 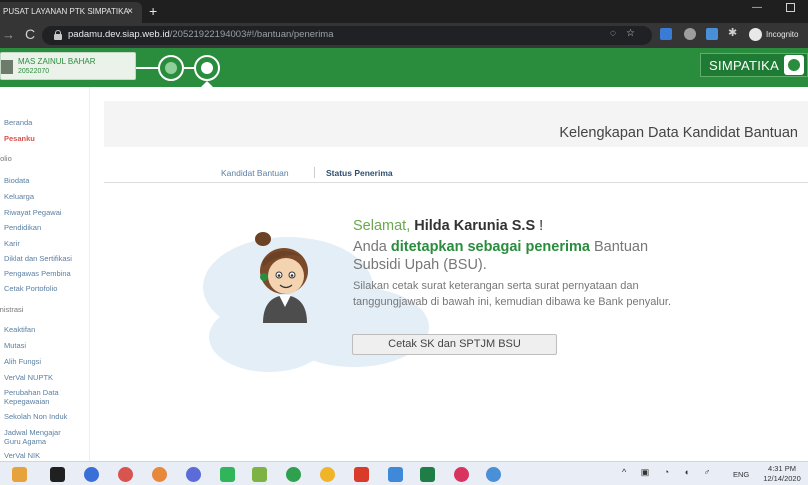 I want to click on system-tray-icons: ^ ▣ ◔ ◖ ♂, so click(x=669, y=472).